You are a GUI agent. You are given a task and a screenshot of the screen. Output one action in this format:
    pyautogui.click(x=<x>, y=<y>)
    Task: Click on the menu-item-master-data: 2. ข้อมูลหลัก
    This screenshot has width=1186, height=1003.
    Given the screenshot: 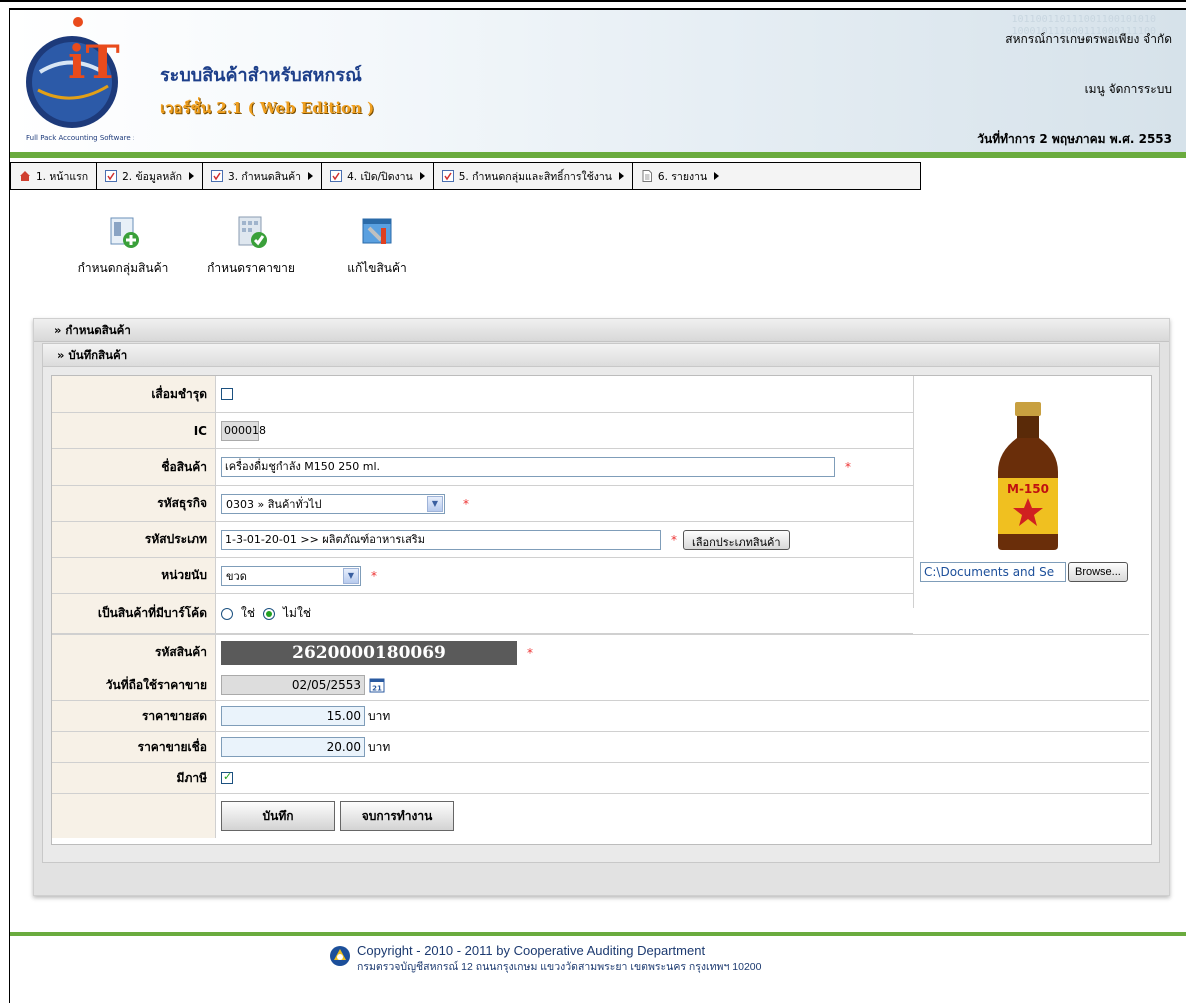 What is the action you would take?
    pyautogui.click(x=150, y=176)
    